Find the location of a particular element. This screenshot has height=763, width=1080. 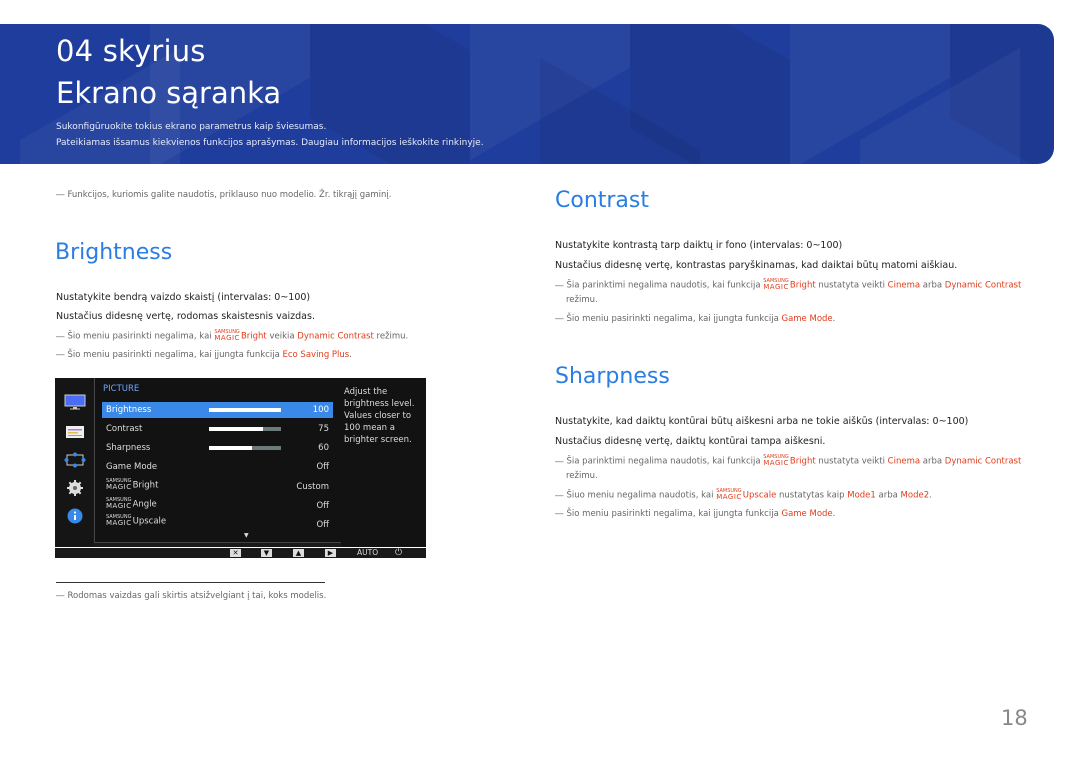

osd-row-magic-angle: SAMSUNG MAGIC Angle Off is located at coordinates (217, 506).